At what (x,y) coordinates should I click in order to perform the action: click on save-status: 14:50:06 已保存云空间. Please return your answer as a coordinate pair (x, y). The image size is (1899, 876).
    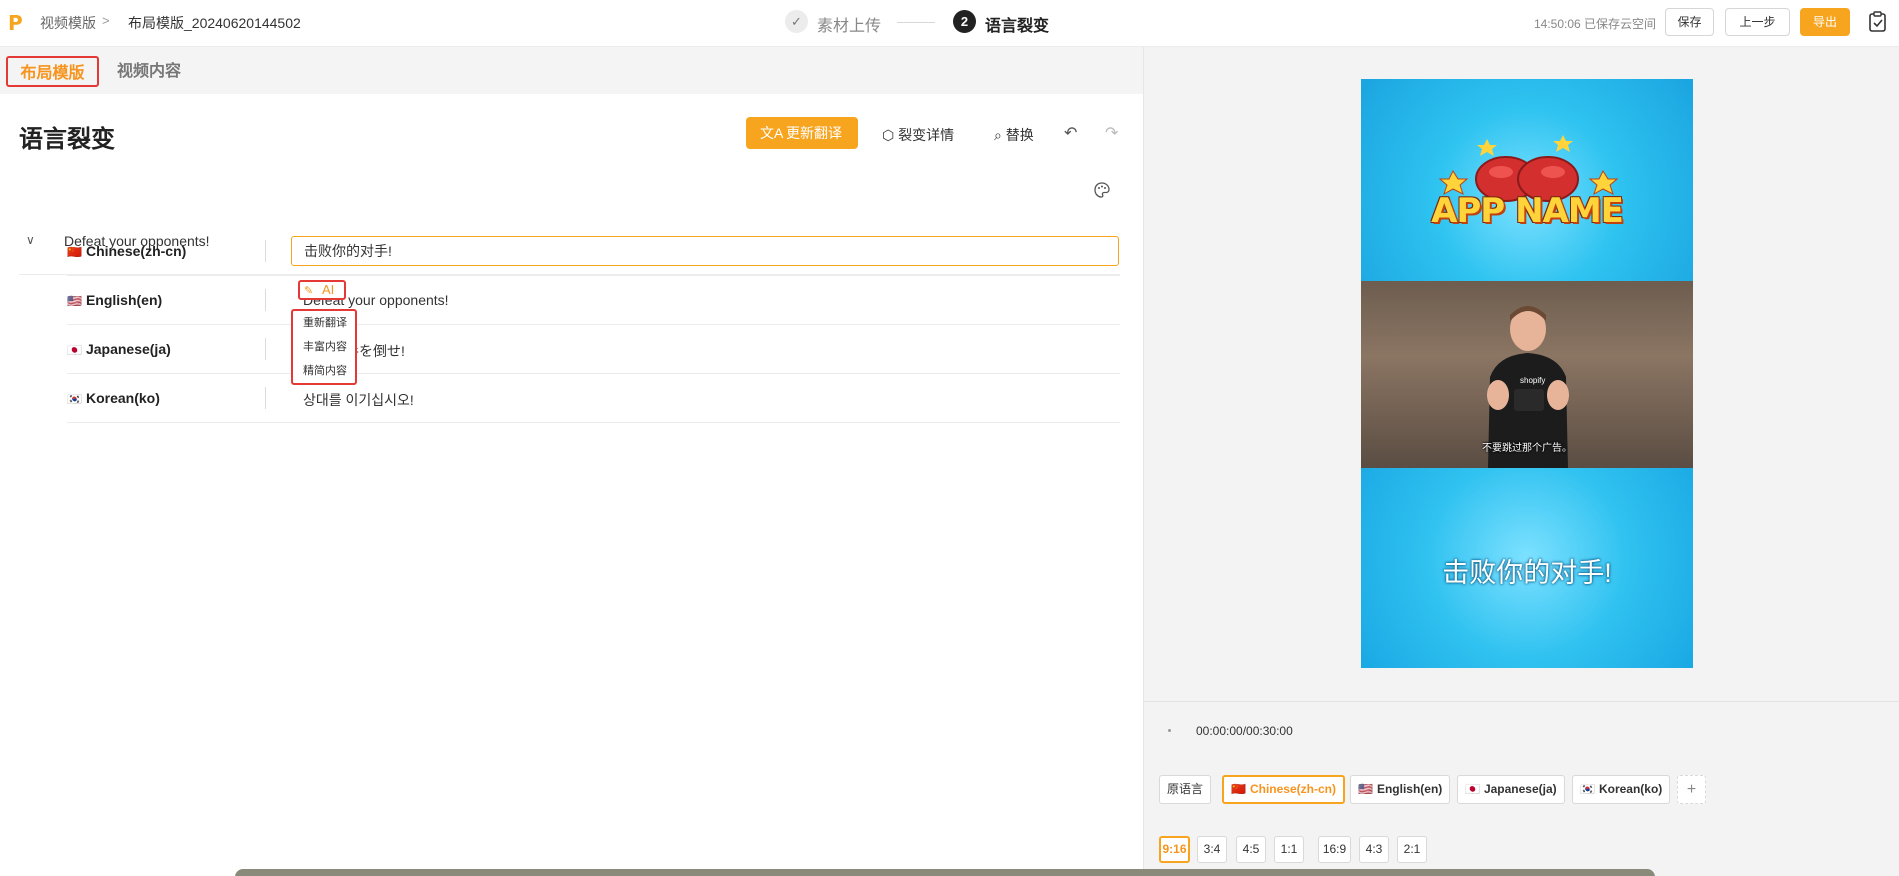
    Looking at the image, I should click on (1595, 24).